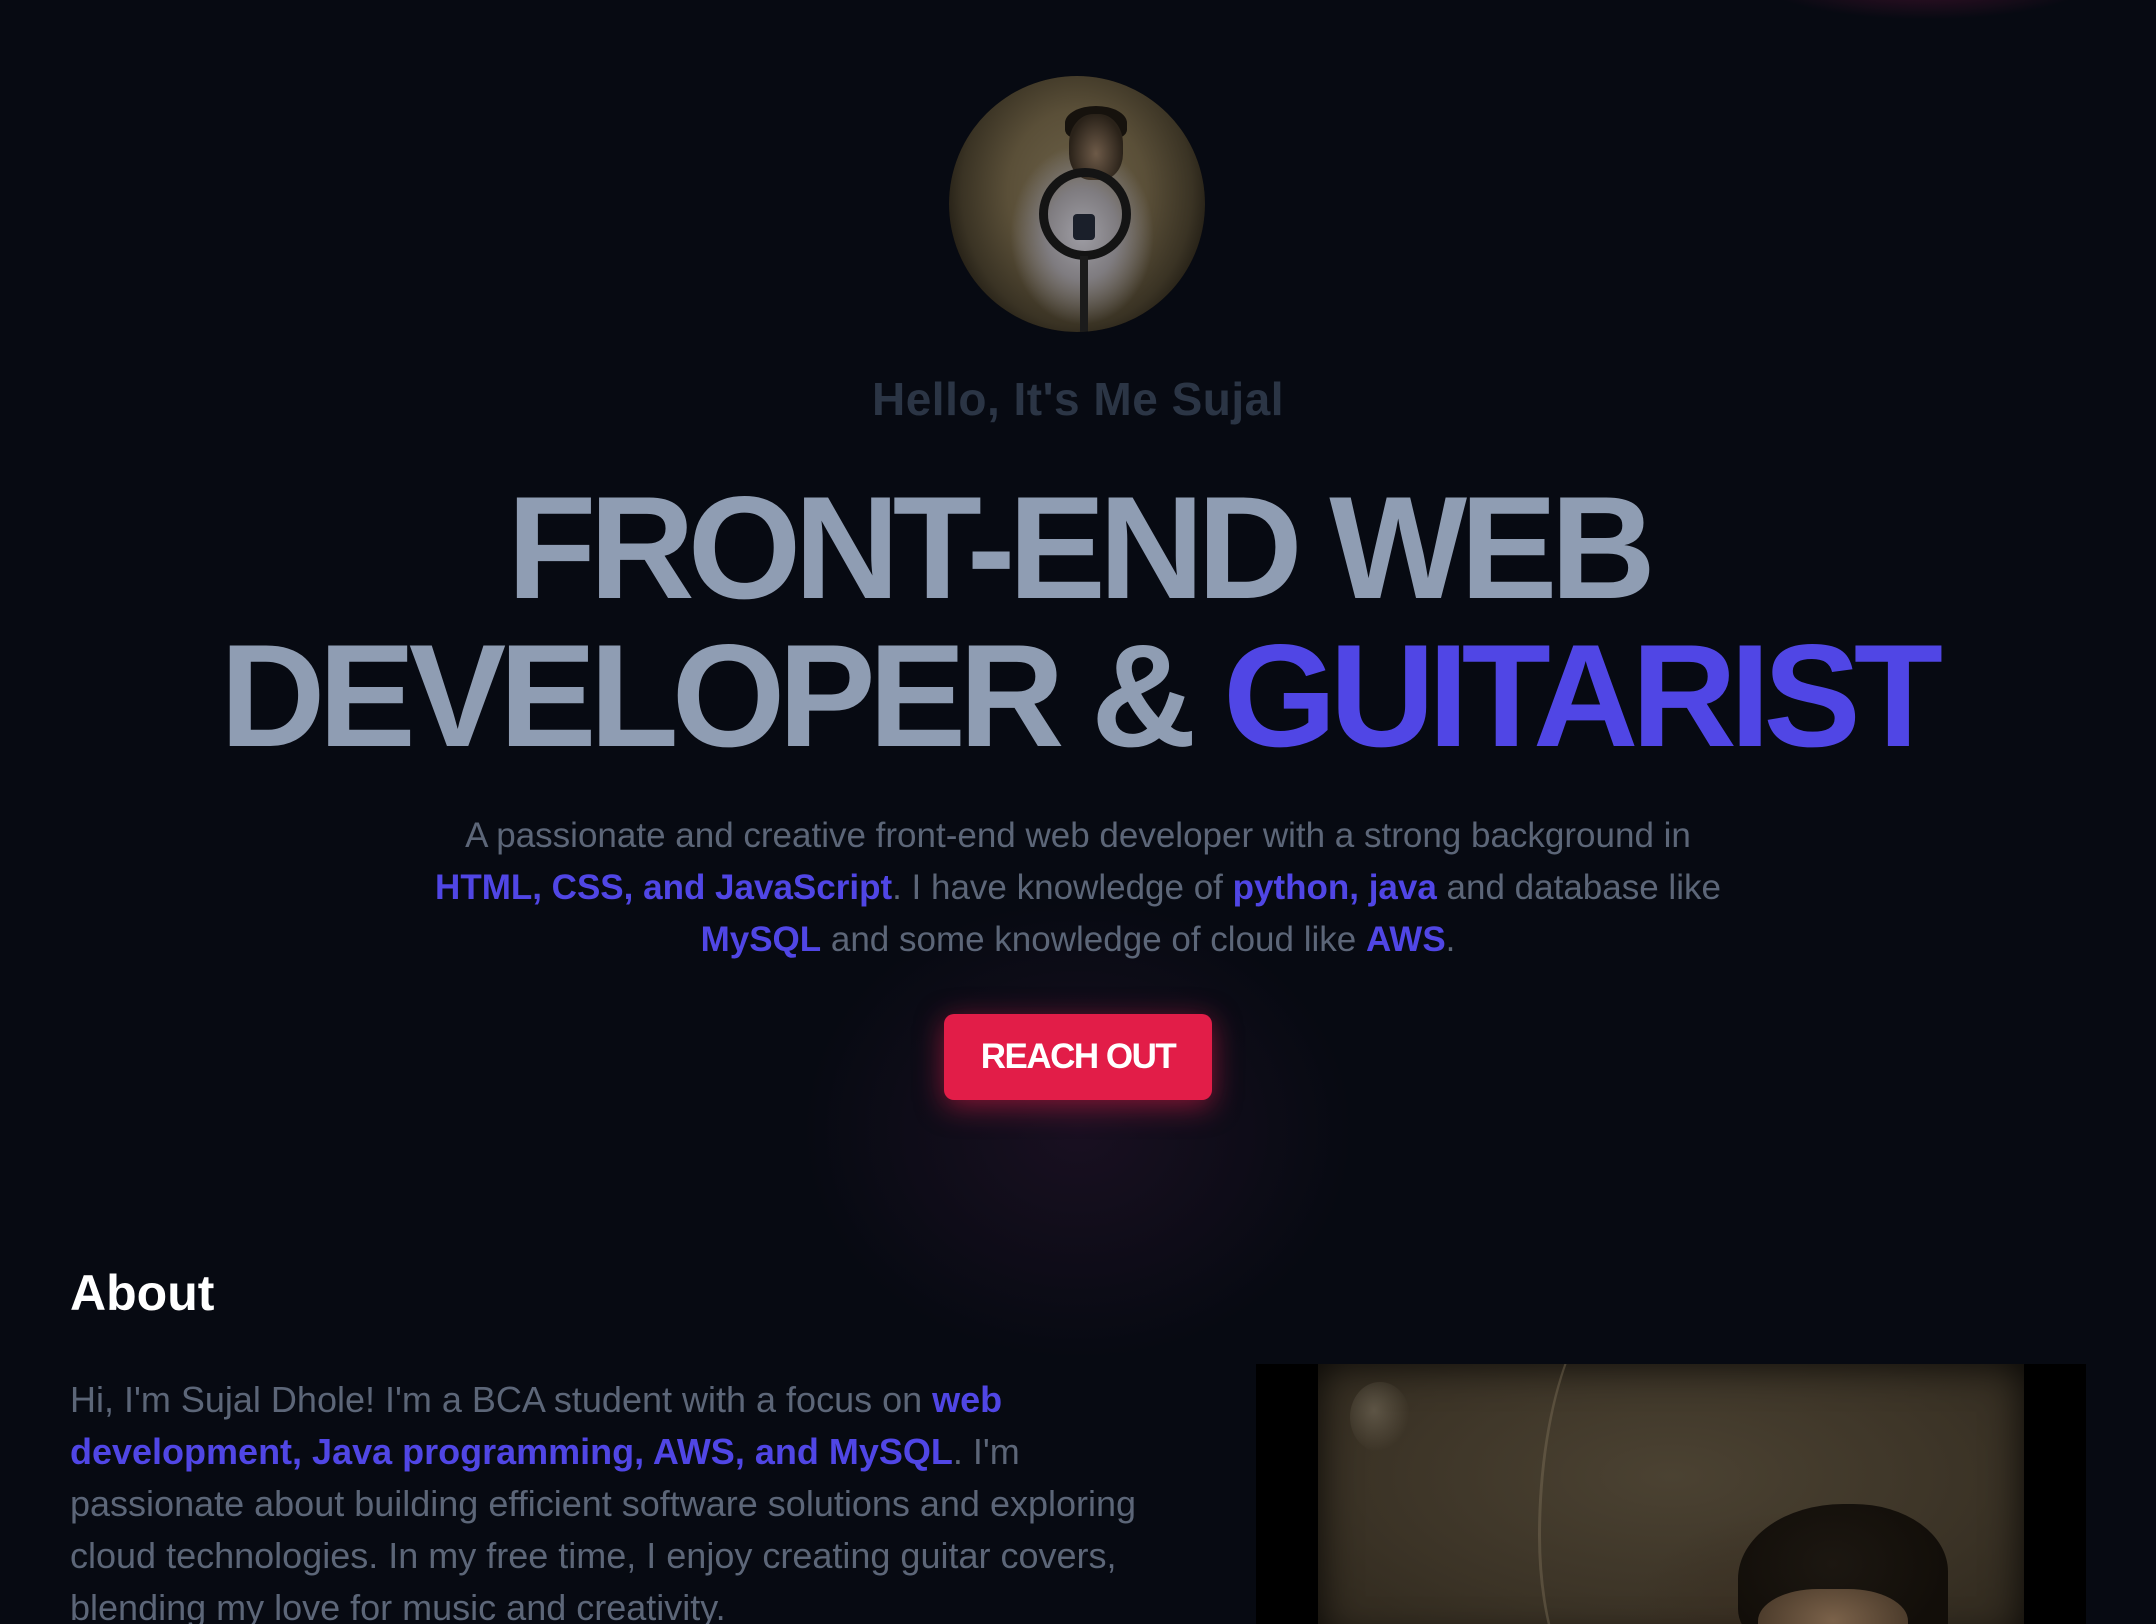  Describe the element at coordinates (1450, 939) in the screenshot. I see `desc-text: .` at that location.